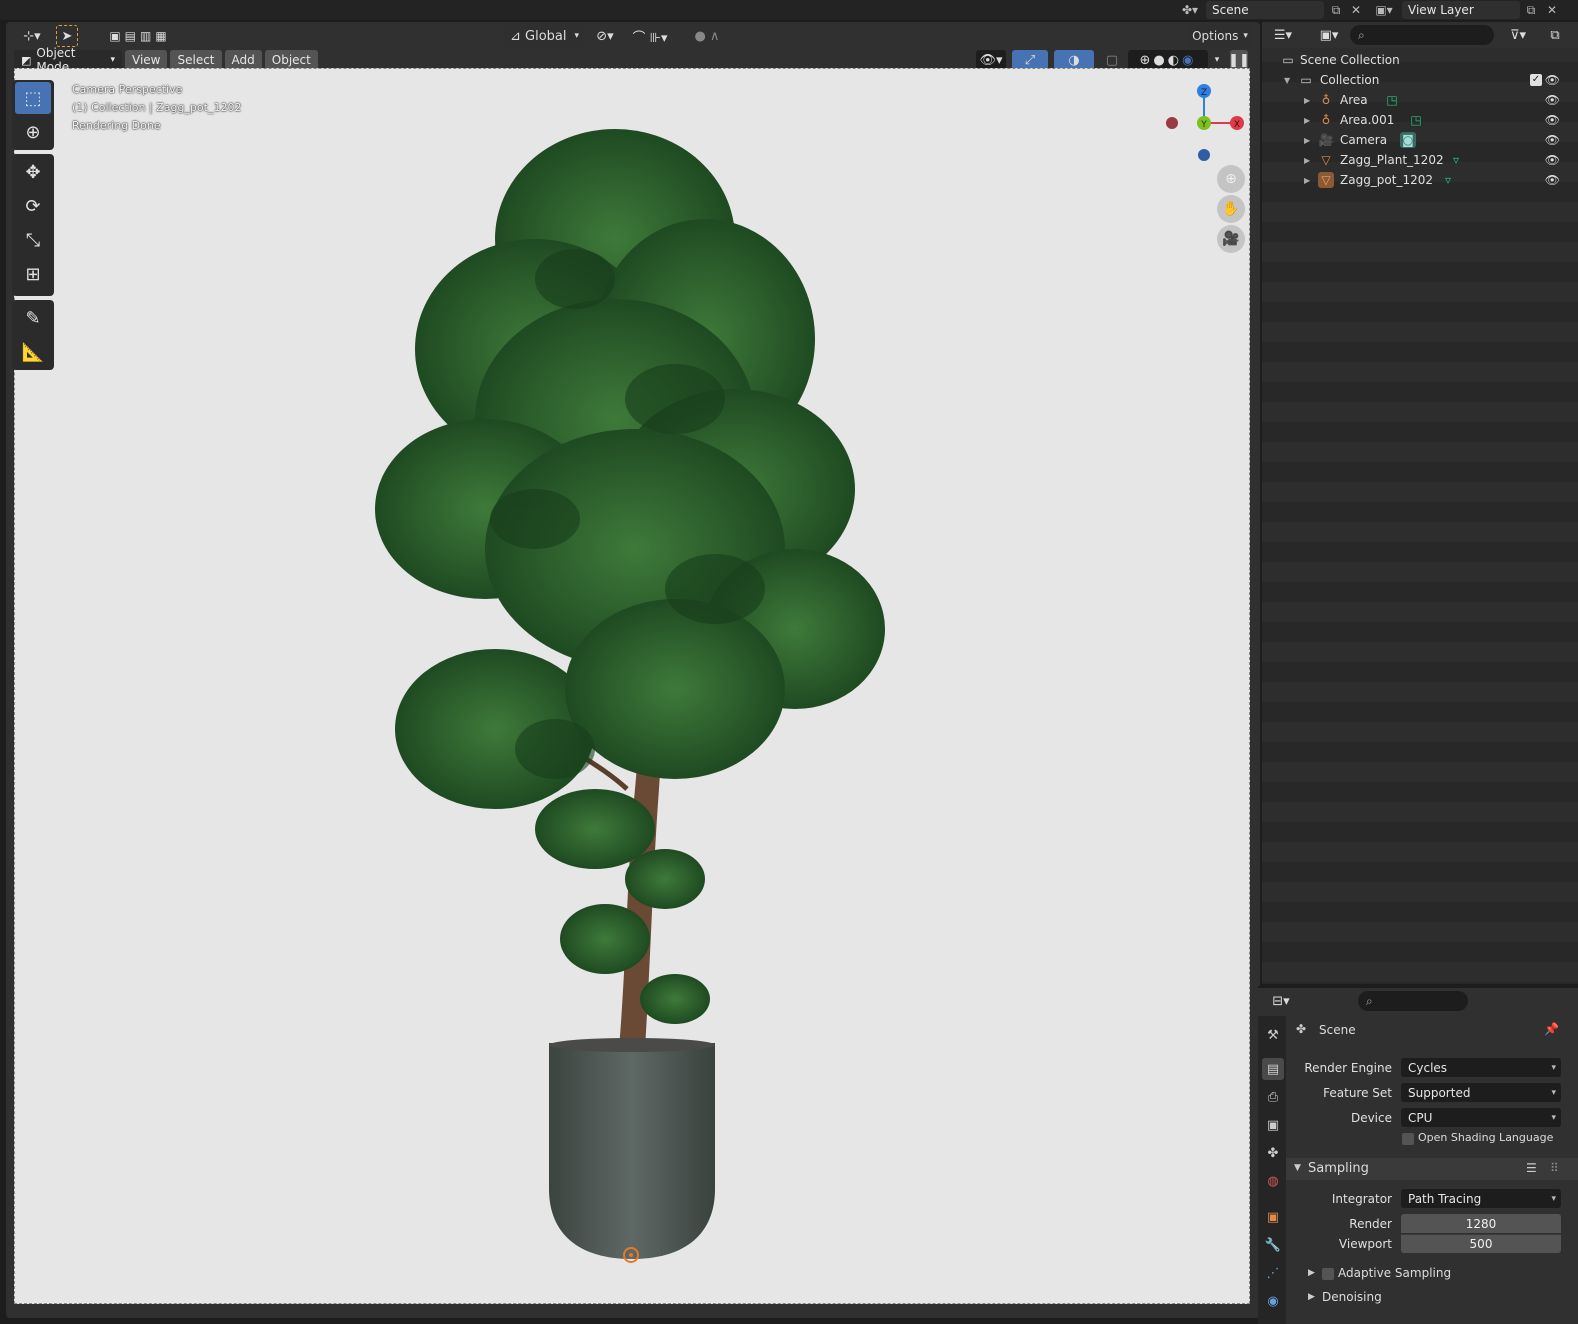 Image resolution: width=1578 pixels, height=1324 pixels. I want to click on outliner-row-scene-collection: ▭ Scene Collection, so click(1420, 60).